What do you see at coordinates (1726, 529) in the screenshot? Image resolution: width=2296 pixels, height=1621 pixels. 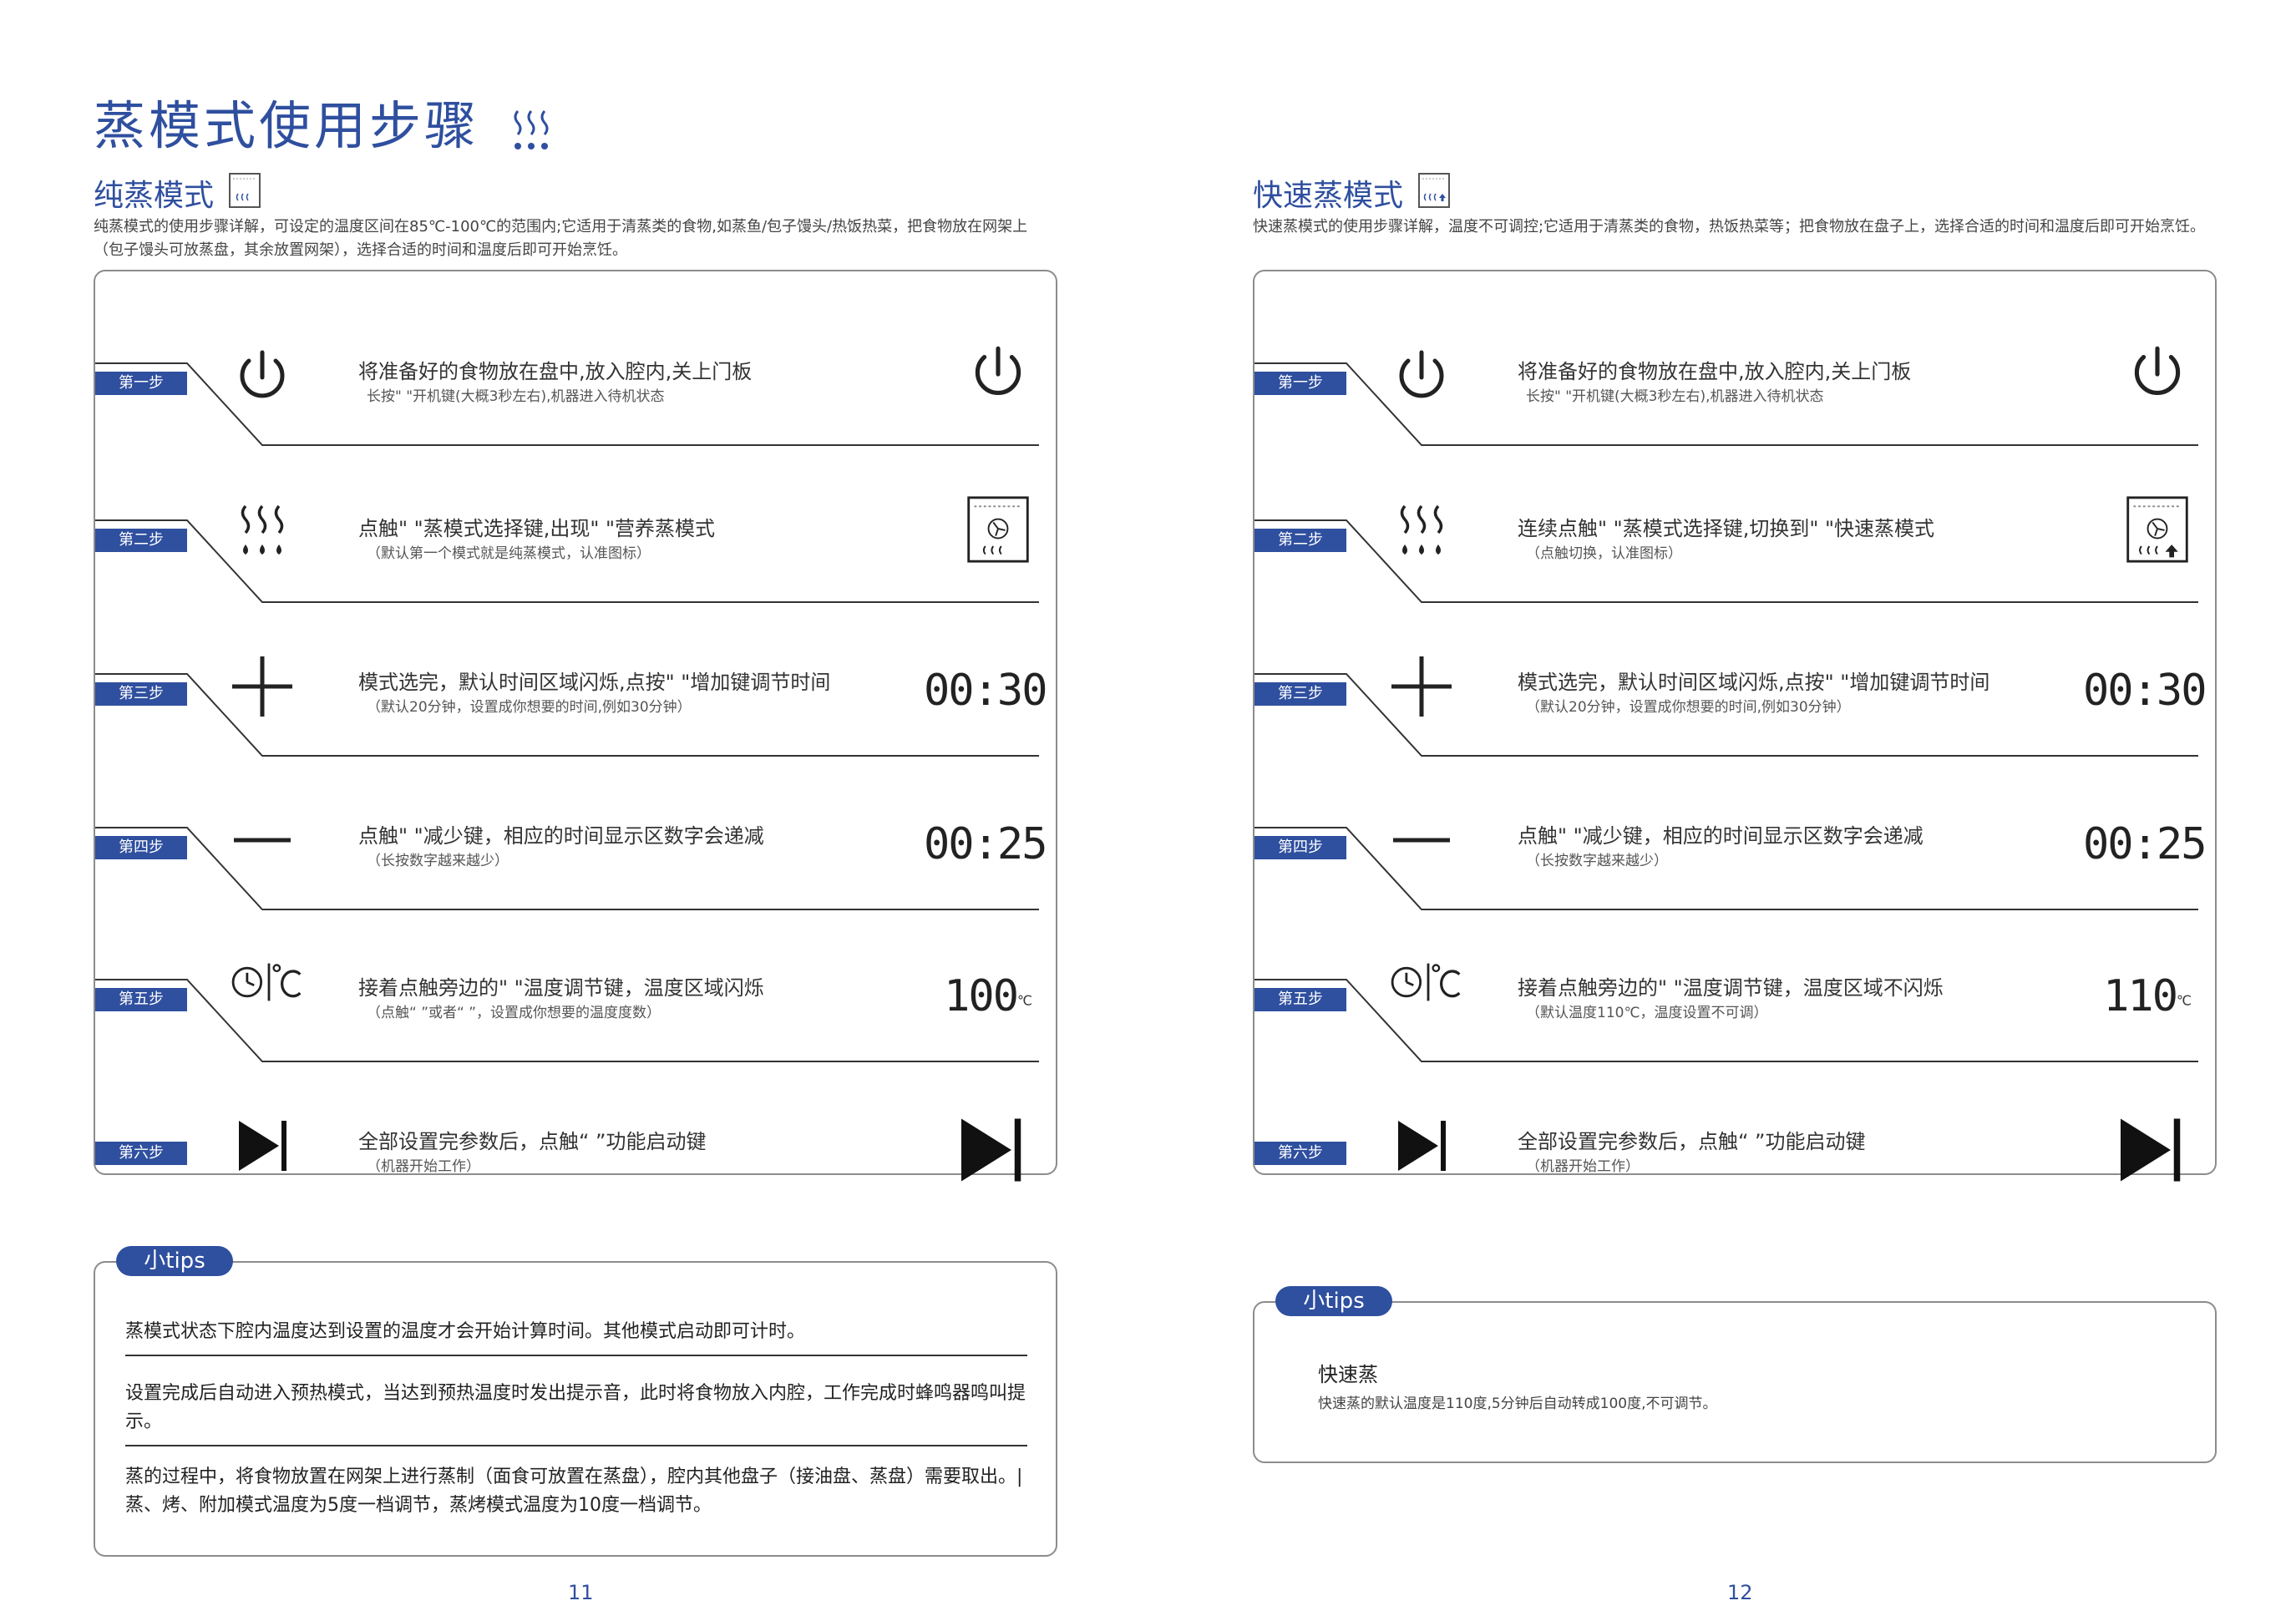 I see `step-instruction: 连续点触" "蒸模式选择键,切换到" "快速蒸模式` at bounding box center [1726, 529].